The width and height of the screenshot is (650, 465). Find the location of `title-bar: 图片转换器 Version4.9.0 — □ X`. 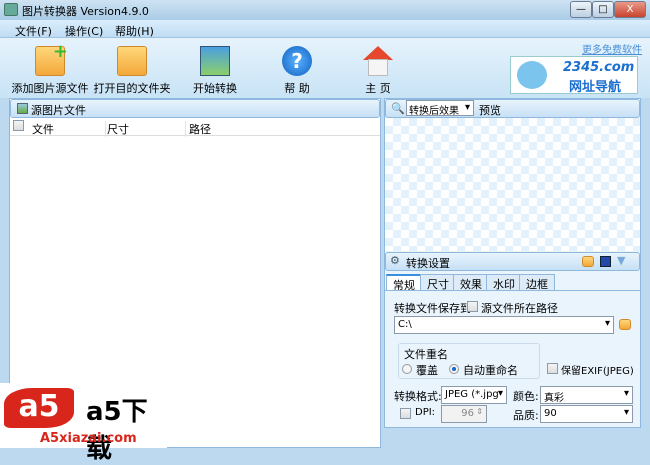

title-bar: 图片转换器 Version4.9.0 — □ X is located at coordinates (325, 10).